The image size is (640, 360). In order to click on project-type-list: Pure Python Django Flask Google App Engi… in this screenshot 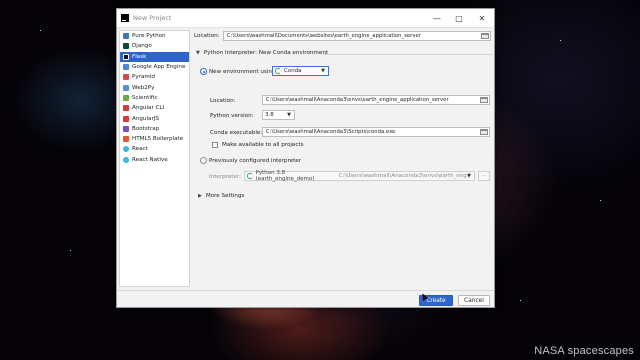, I will do `click(154, 158)`.